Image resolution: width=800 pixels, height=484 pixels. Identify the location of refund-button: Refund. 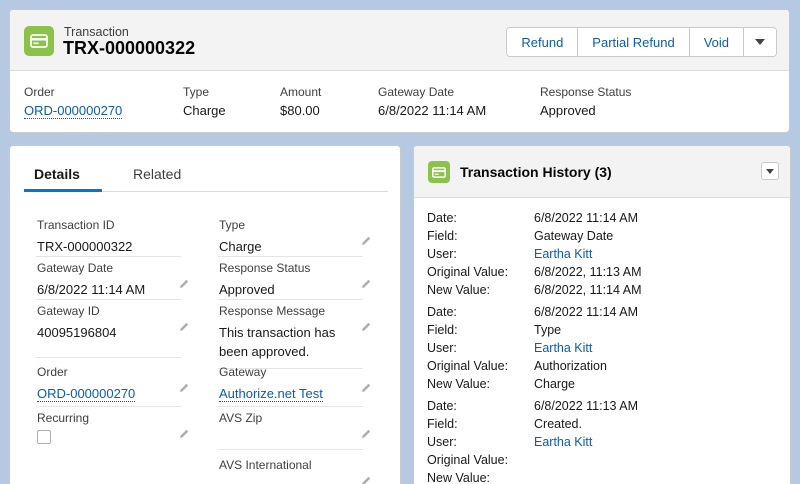
(543, 42).